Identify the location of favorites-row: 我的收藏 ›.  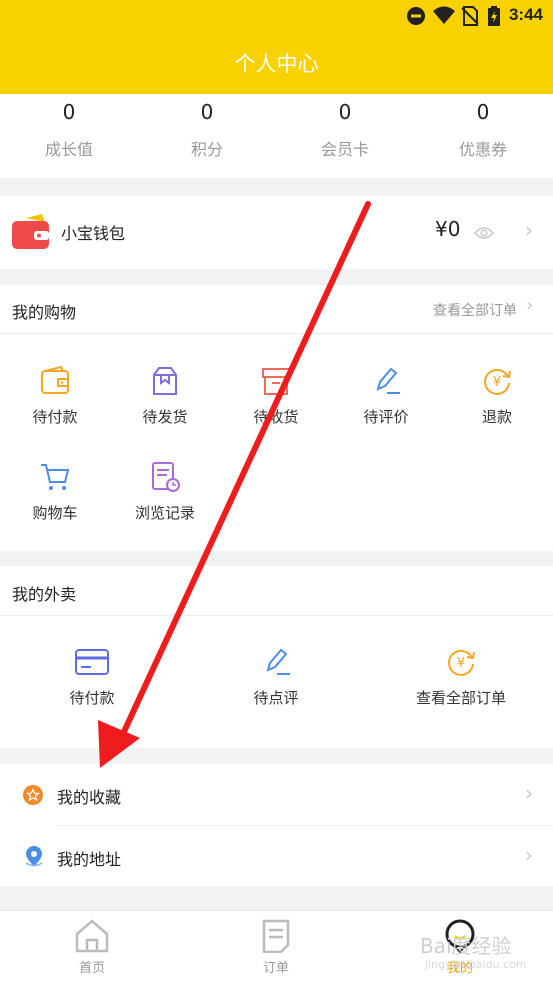
(276, 794).